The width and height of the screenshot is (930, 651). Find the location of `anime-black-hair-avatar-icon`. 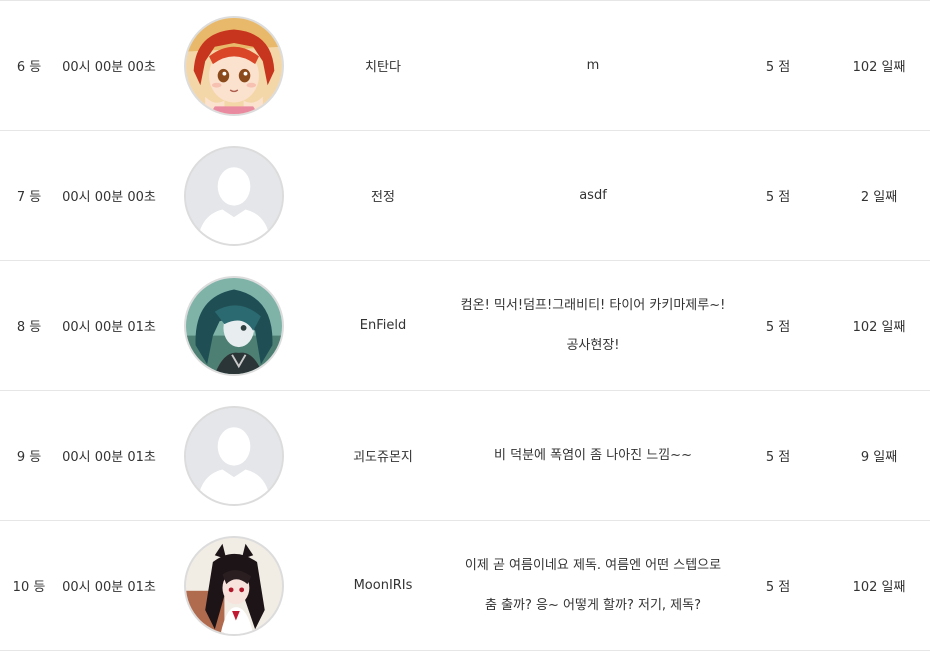

anime-black-hair-avatar-icon is located at coordinates (234, 585).